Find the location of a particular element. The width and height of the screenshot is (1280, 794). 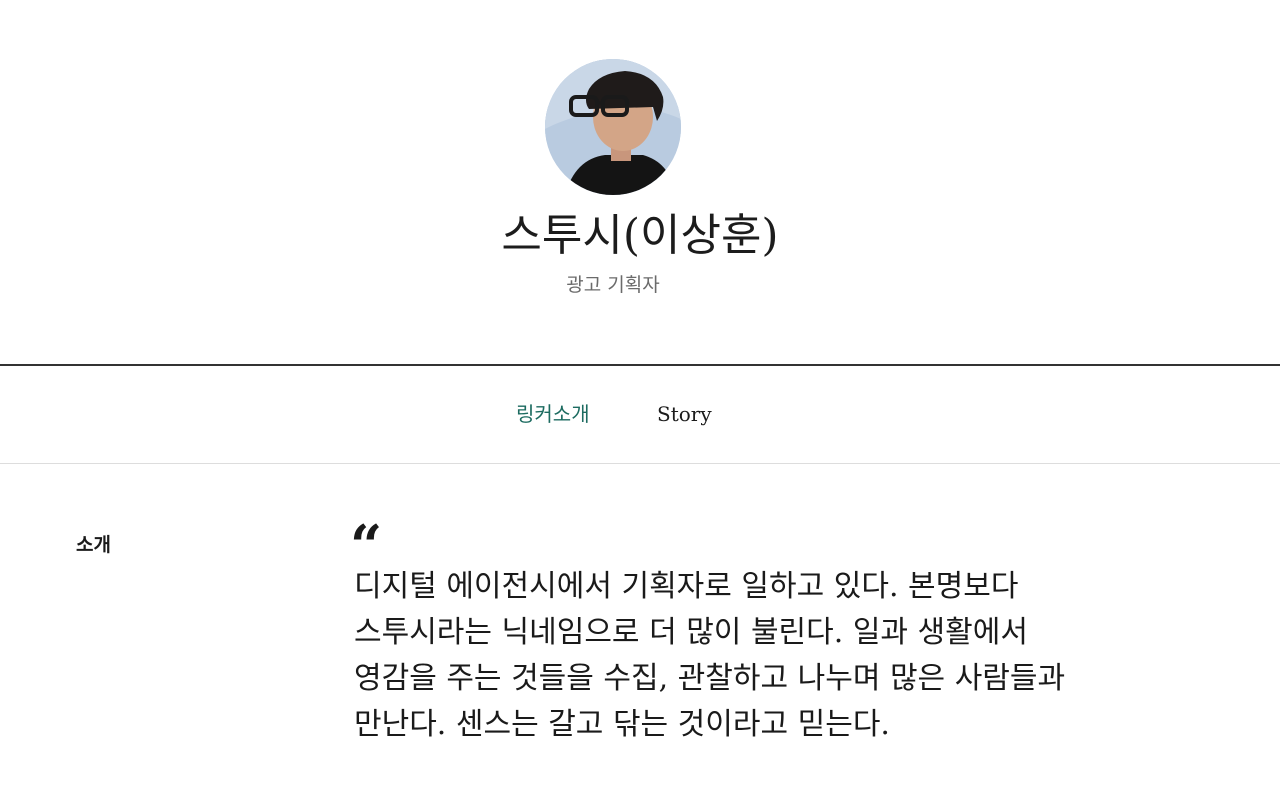

intro-line: 스투시라는 닉네임으로 더 많이 불린다. 일과 생활에서 is located at coordinates (691, 632).